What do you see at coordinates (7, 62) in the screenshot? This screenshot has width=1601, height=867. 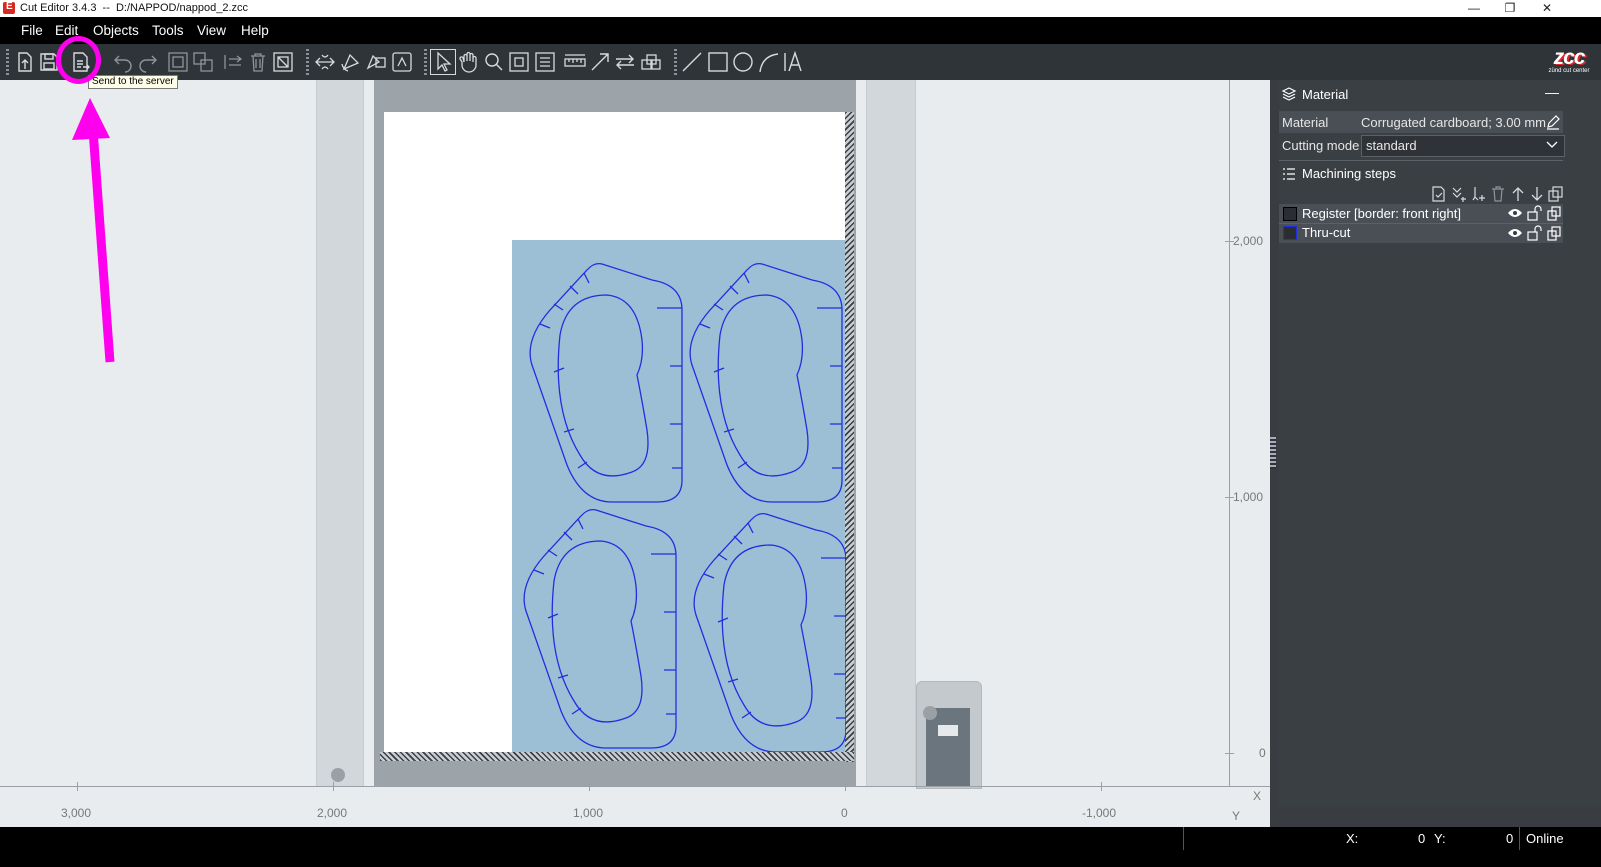 I see `toolbar-grip` at bounding box center [7, 62].